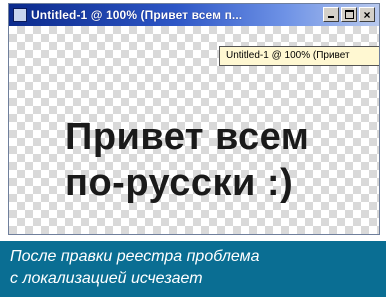 This screenshot has height=297, width=386. What do you see at coordinates (179, 183) in the screenshot?
I see `canvas-text-line-2: по-русски :)` at bounding box center [179, 183].